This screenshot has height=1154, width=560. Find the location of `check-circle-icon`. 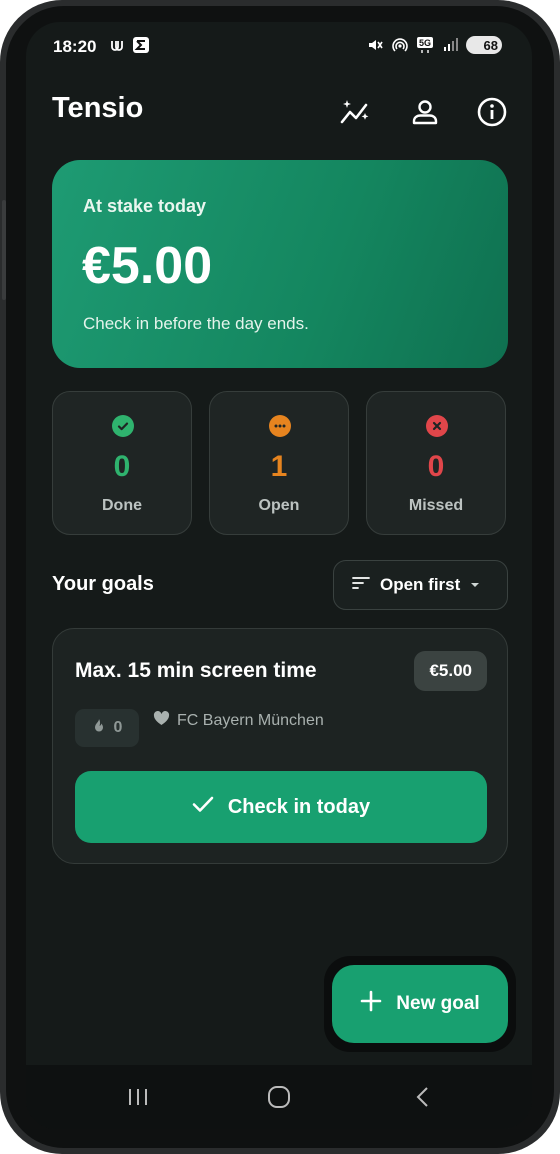

check-circle-icon is located at coordinates (123, 426).